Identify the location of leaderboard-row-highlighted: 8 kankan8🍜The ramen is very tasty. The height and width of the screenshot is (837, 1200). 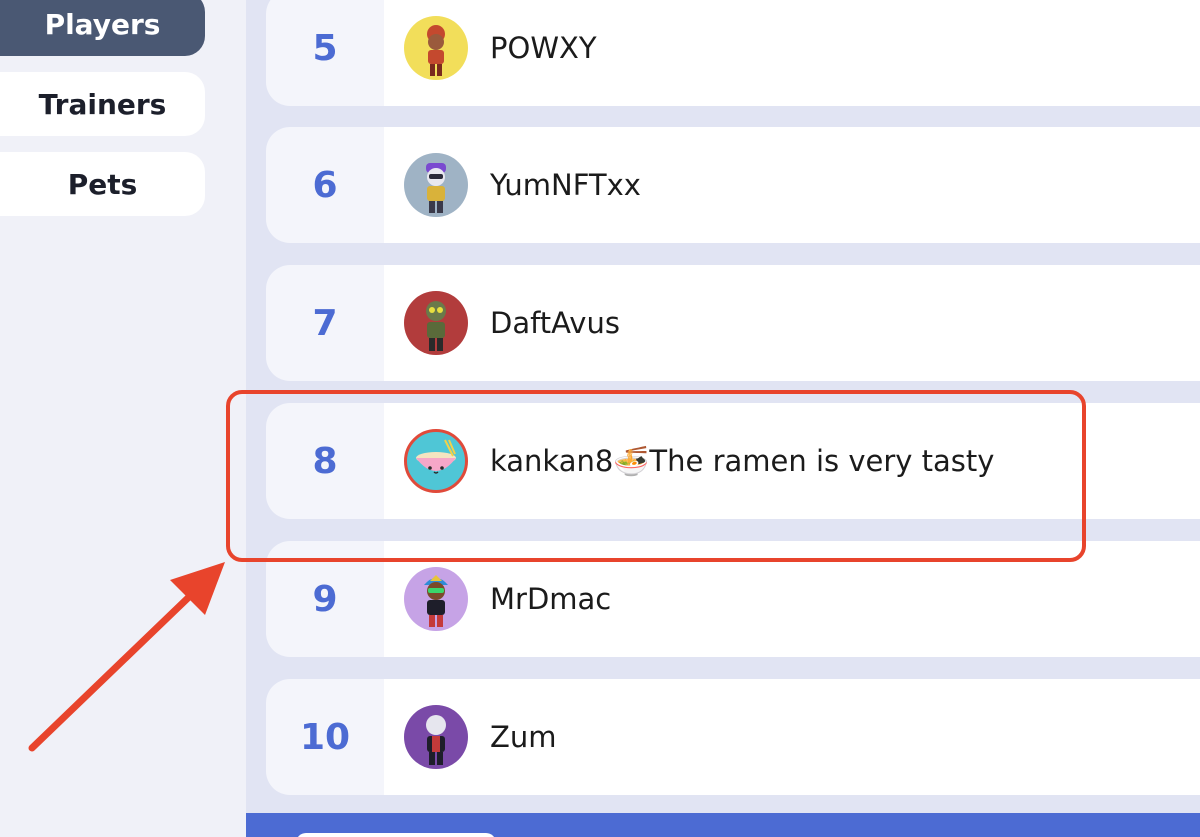
(733, 461).